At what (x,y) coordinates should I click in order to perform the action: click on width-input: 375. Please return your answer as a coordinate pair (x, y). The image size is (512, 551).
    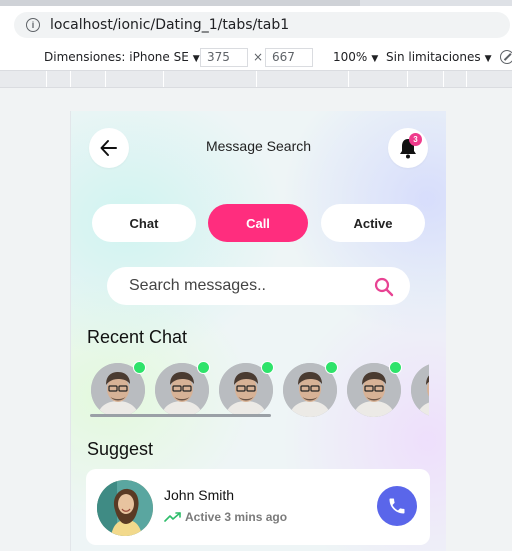
    Looking at the image, I should click on (224, 57).